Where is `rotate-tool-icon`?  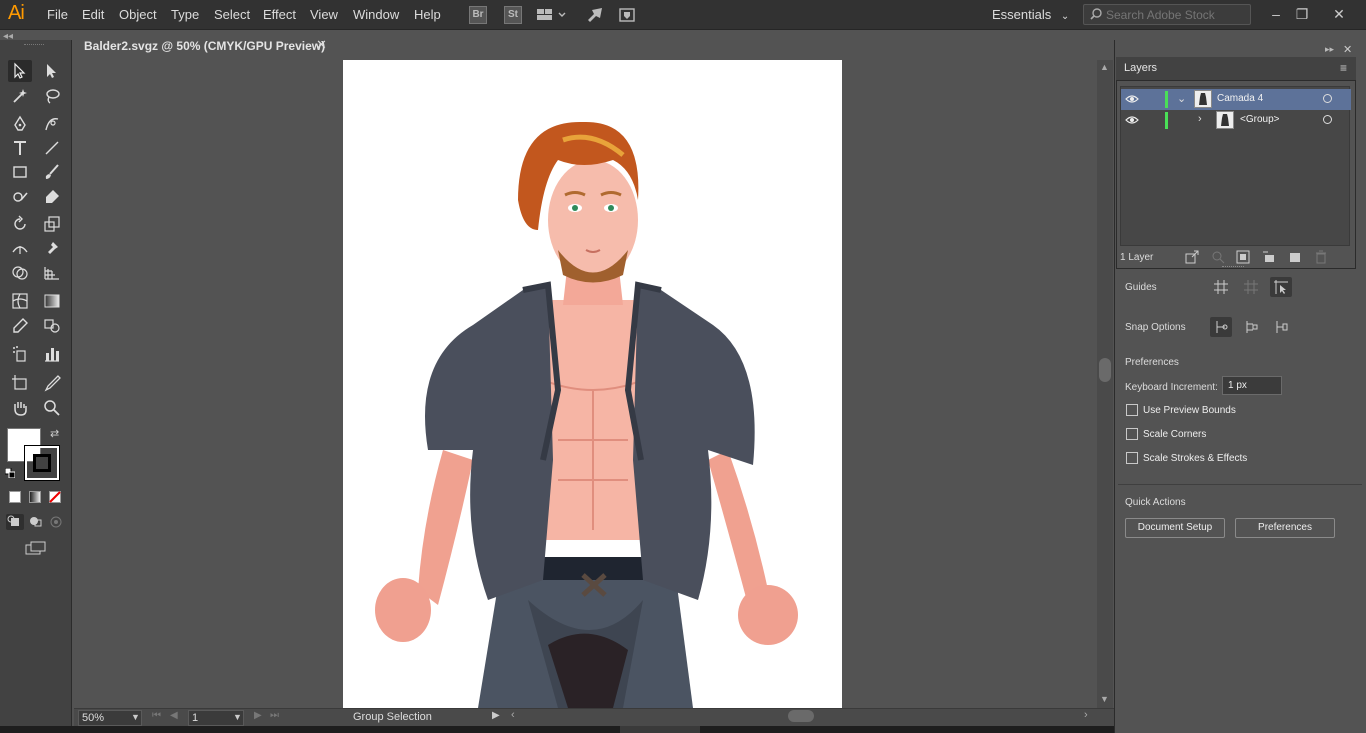
rotate-tool-icon is located at coordinates (20, 224).